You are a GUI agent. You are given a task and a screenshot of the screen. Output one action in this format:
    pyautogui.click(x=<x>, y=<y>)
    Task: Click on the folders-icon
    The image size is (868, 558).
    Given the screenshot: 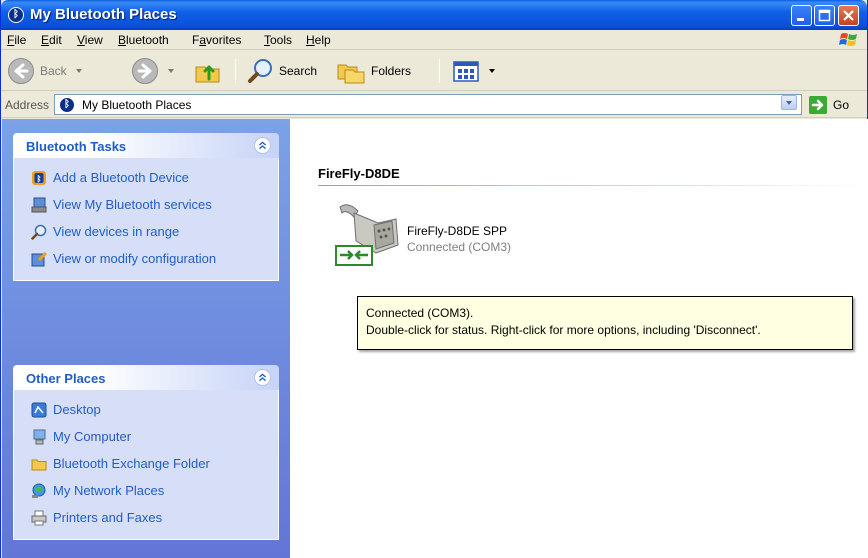 What is the action you would take?
    pyautogui.click(x=351, y=74)
    